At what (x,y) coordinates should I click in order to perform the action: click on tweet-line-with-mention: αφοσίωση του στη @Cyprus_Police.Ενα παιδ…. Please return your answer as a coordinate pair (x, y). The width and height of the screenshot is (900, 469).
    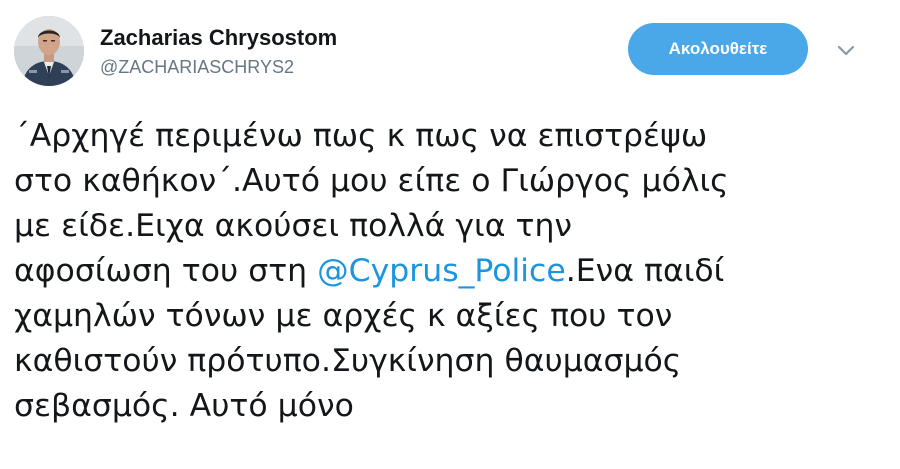
    Looking at the image, I should click on (454, 271).